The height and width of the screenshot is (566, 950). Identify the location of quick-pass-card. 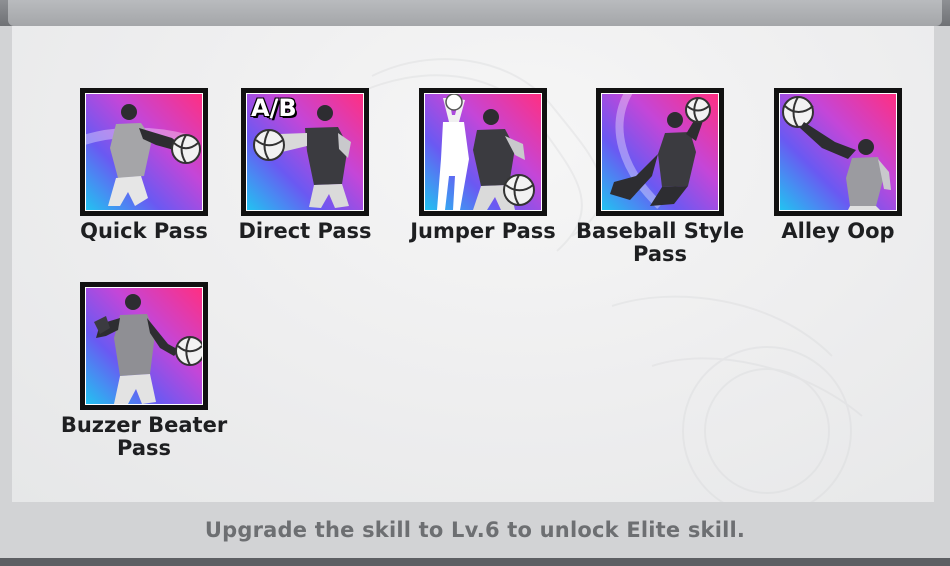
(144, 152).